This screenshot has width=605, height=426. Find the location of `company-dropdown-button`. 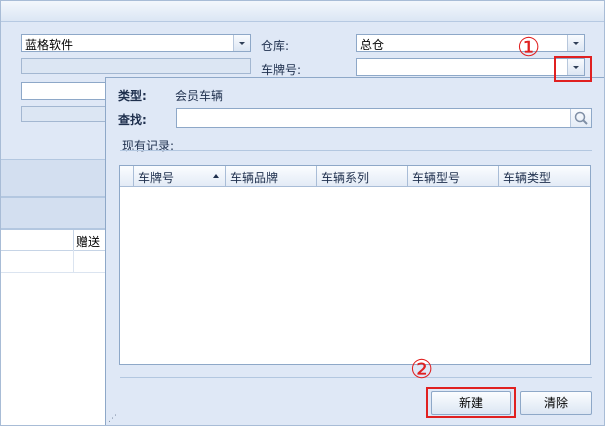

company-dropdown-button is located at coordinates (241, 43).